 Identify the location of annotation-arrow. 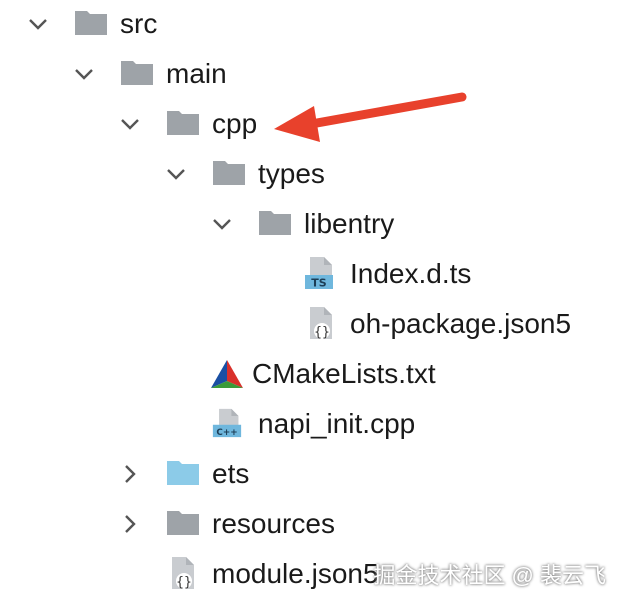
(370, 117).